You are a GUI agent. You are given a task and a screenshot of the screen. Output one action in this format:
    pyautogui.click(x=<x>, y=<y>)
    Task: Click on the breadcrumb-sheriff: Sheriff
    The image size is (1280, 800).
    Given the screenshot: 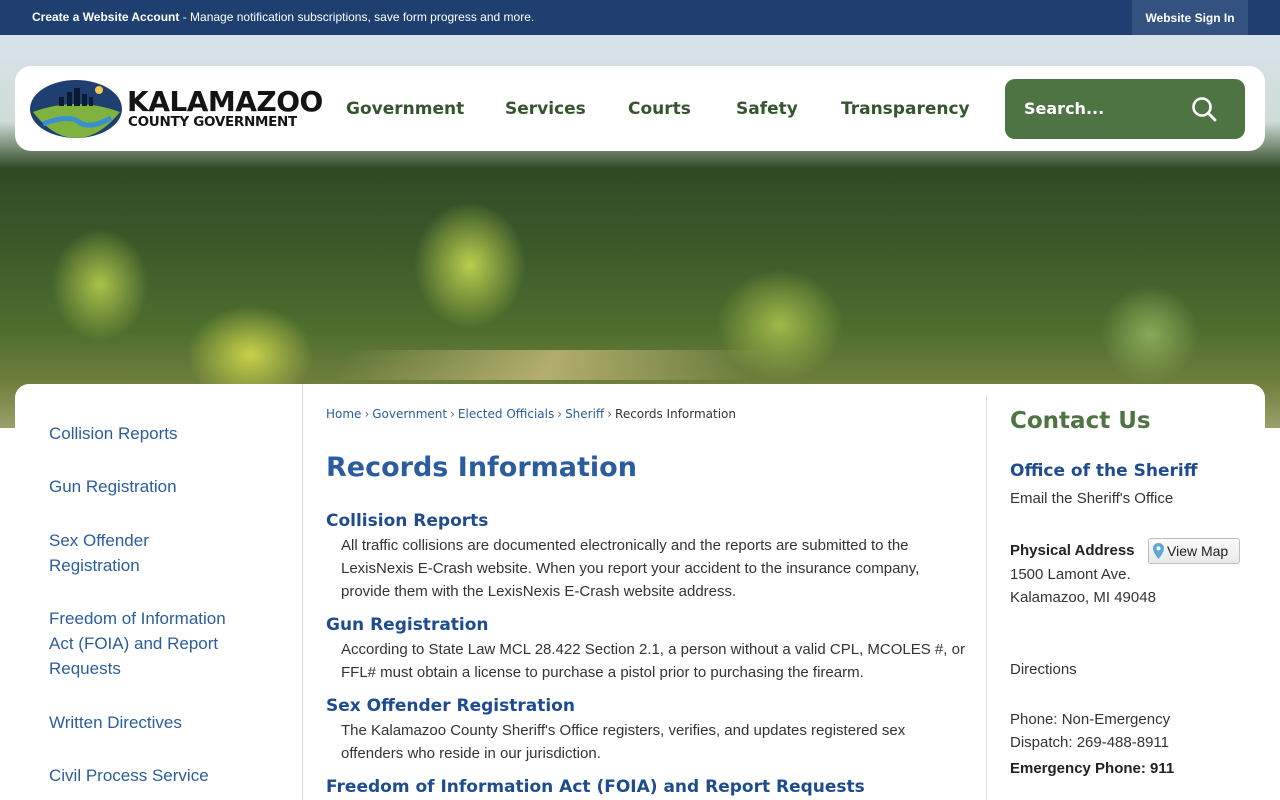 What is the action you would take?
    pyautogui.click(x=584, y=414)
    